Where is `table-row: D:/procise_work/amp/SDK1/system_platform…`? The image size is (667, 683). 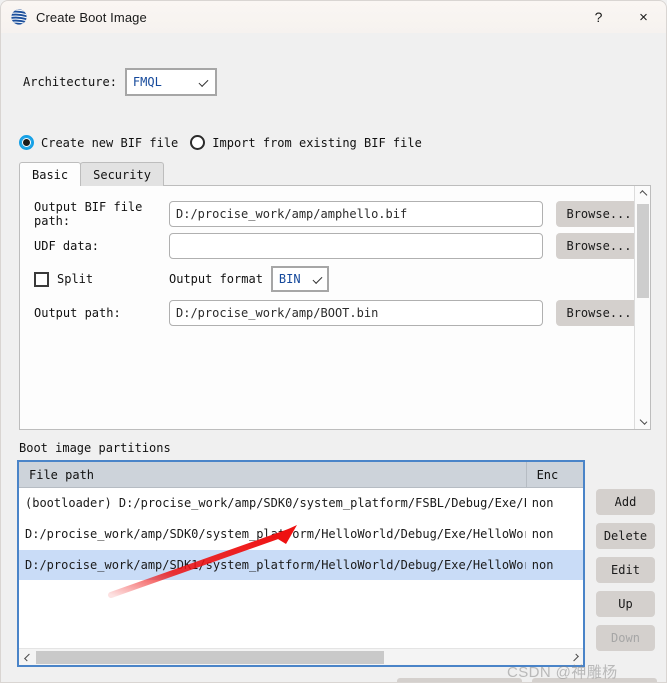
table-row: D:/procise_work/amp/SDK1/system_platform… is located at coordinates (301, 565).